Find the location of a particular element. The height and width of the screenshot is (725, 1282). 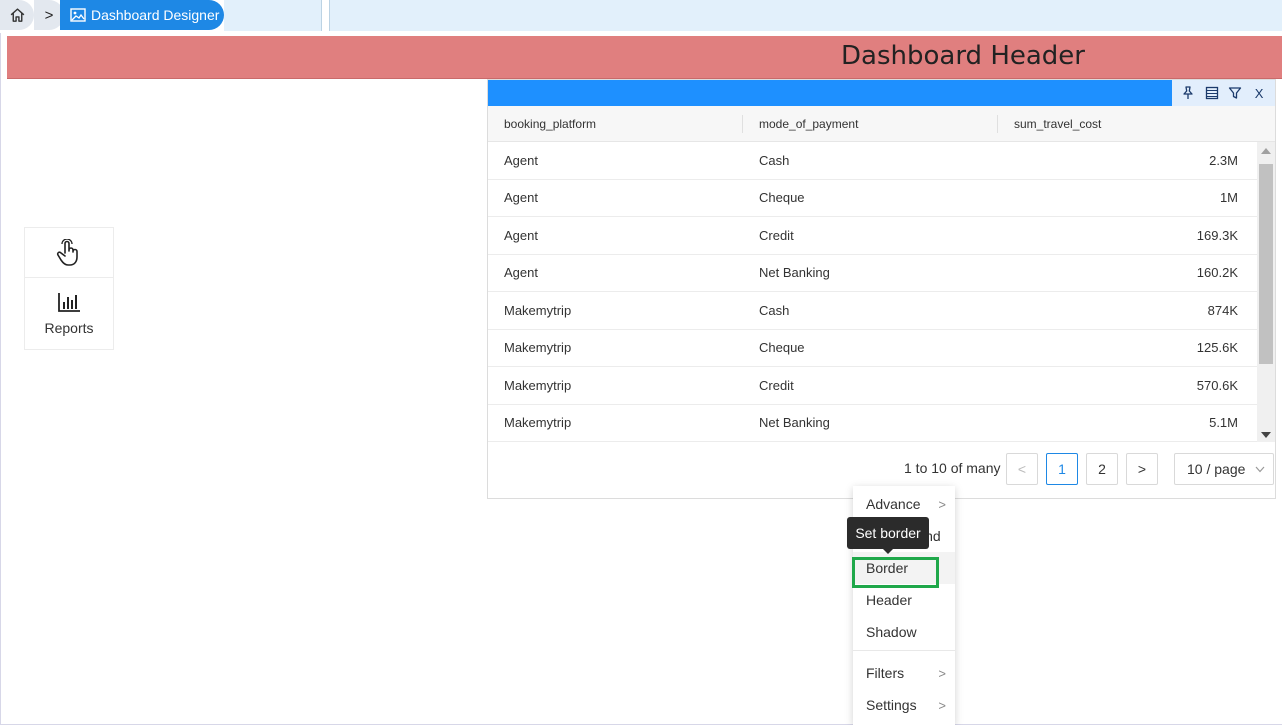

image-icon is located at coordinates (78, 15).